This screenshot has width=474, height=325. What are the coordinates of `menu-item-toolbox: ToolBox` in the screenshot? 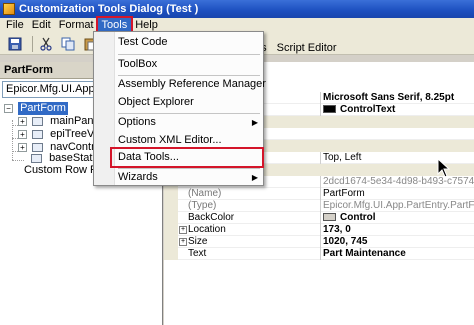 It's located at (189, 64).